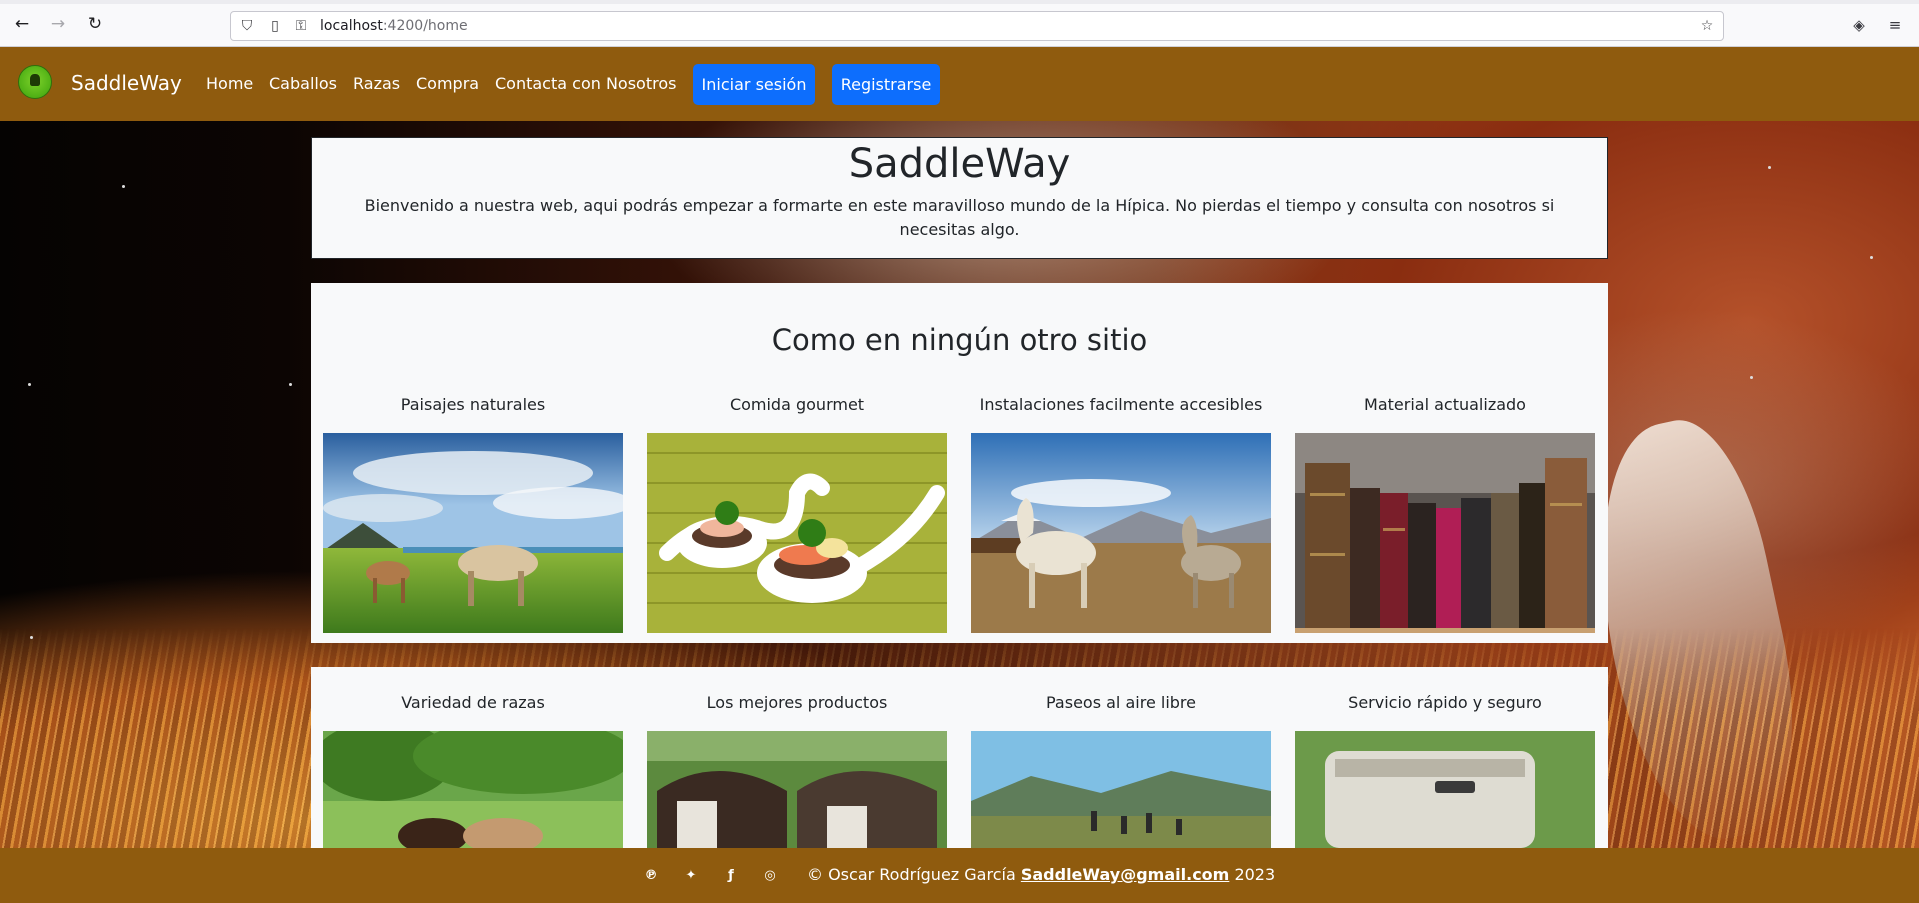 The image size is (1919, 903). What do you see at coordinates (1445, 789) in the screenshot?
I see `horse-trailer-image` at bounding box center [1445, 789].